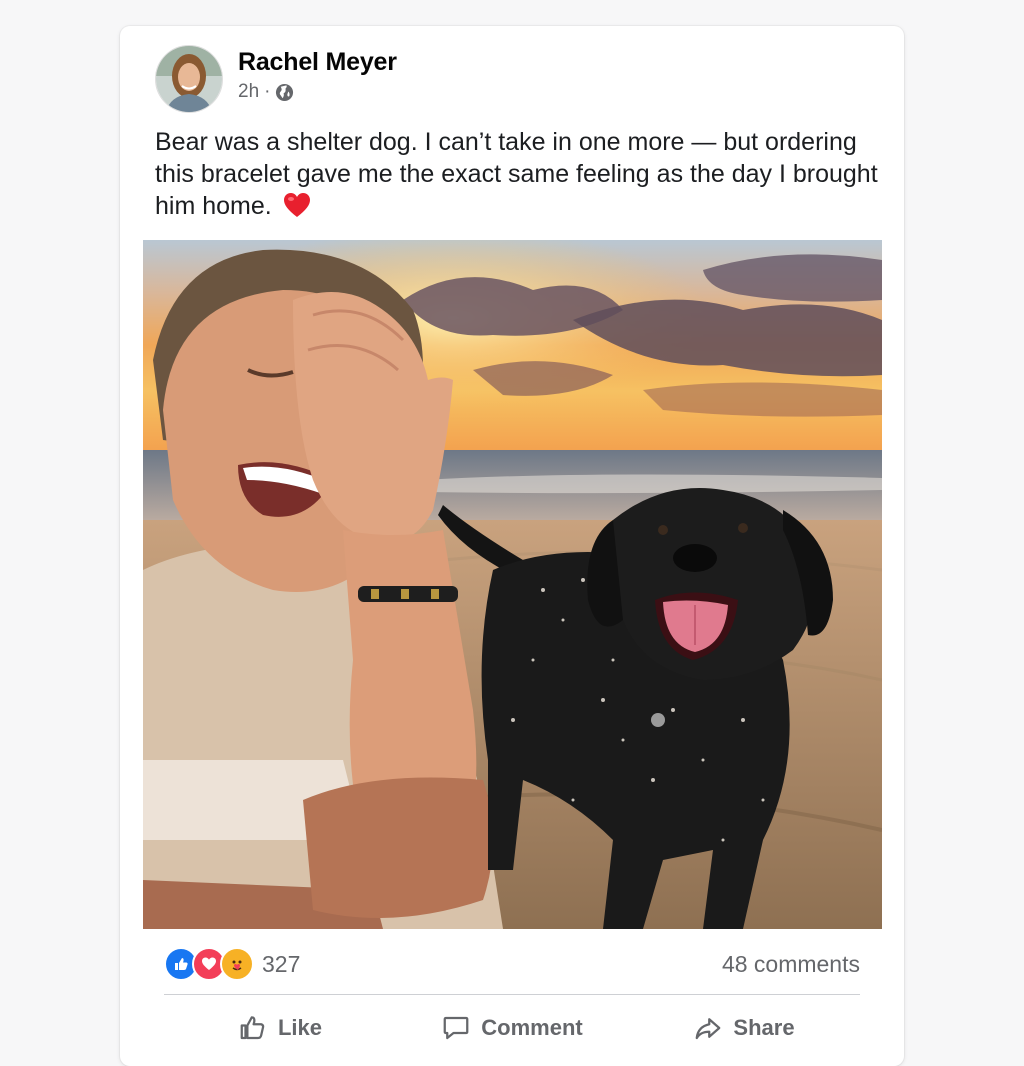 This screenshot has height=1066, width=1024. What do you see at coordinates (189, 79) in the screenshot?
I see `author-avatar` at bounding box center [189, 79].